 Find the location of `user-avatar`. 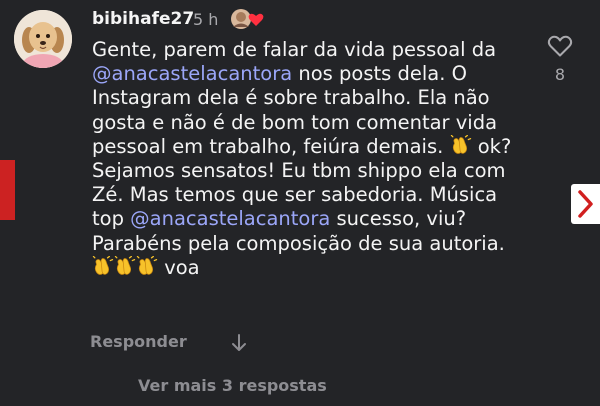

user-avatar is located at coordinates (43, 39).